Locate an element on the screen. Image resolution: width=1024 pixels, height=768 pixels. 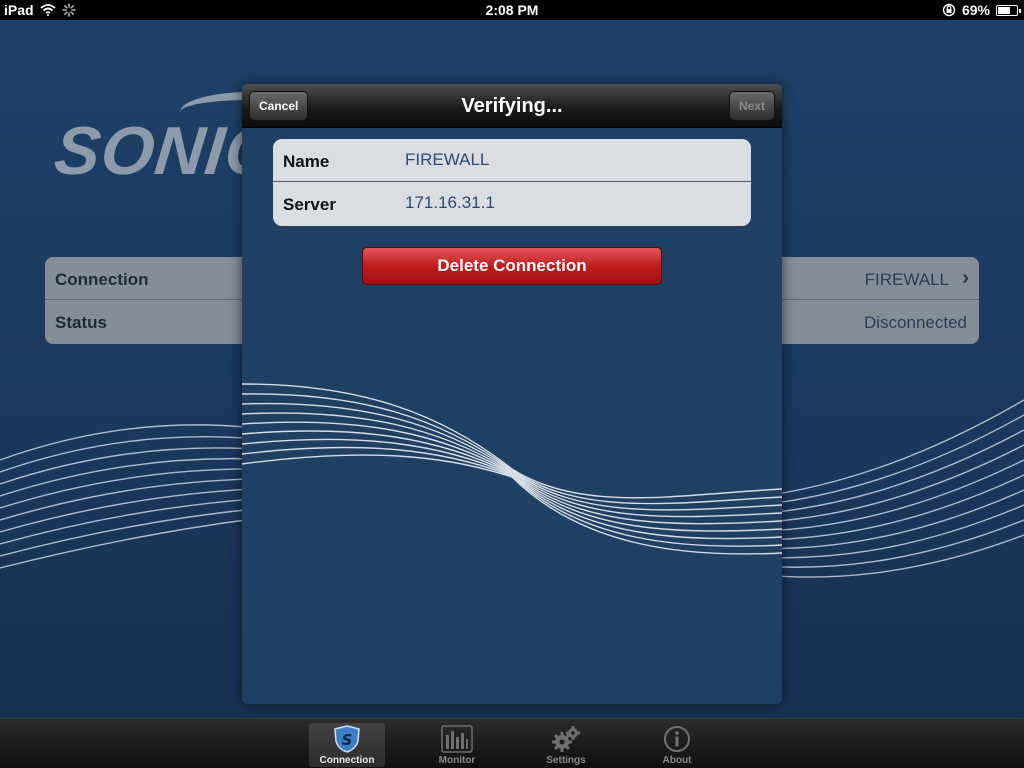
delete-connection-button: Delete Connection is located at coordinates (512, 266).